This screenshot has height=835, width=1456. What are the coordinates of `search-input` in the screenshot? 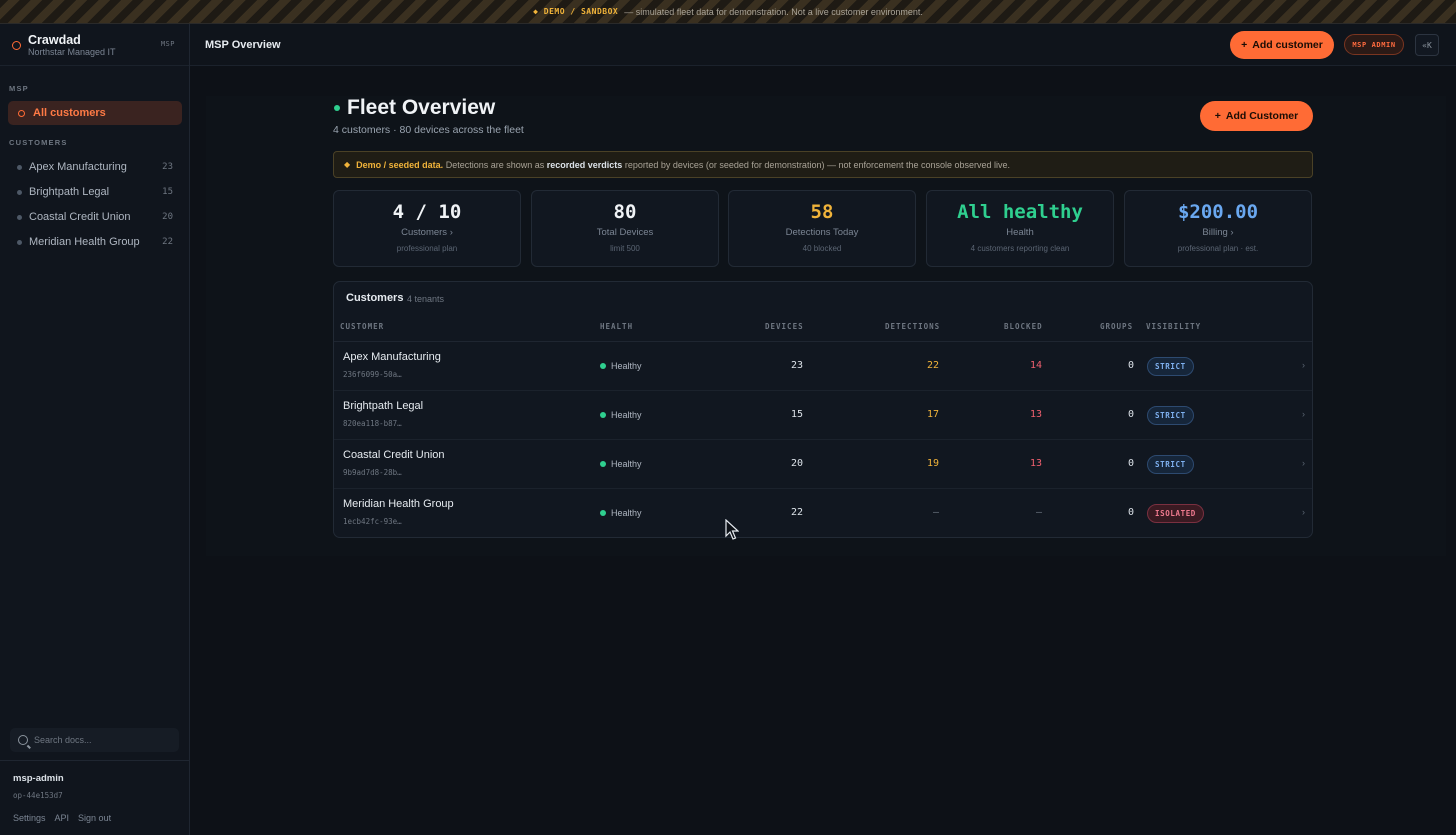 It's located at (99, 740).